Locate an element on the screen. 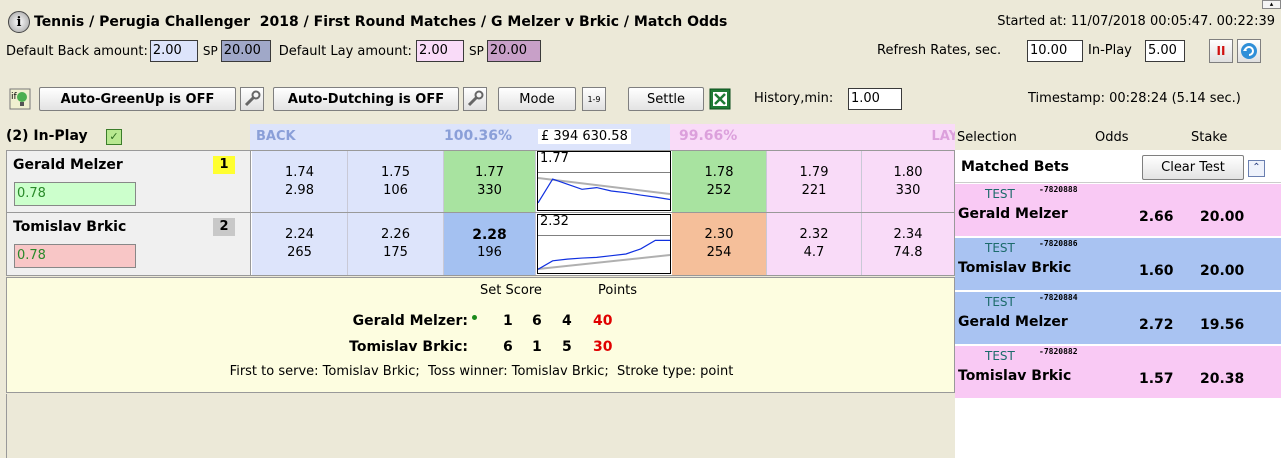 This screenshot has width=1281, height=458. bet-odds: 1.60 is located at coordinates (1156, 271).